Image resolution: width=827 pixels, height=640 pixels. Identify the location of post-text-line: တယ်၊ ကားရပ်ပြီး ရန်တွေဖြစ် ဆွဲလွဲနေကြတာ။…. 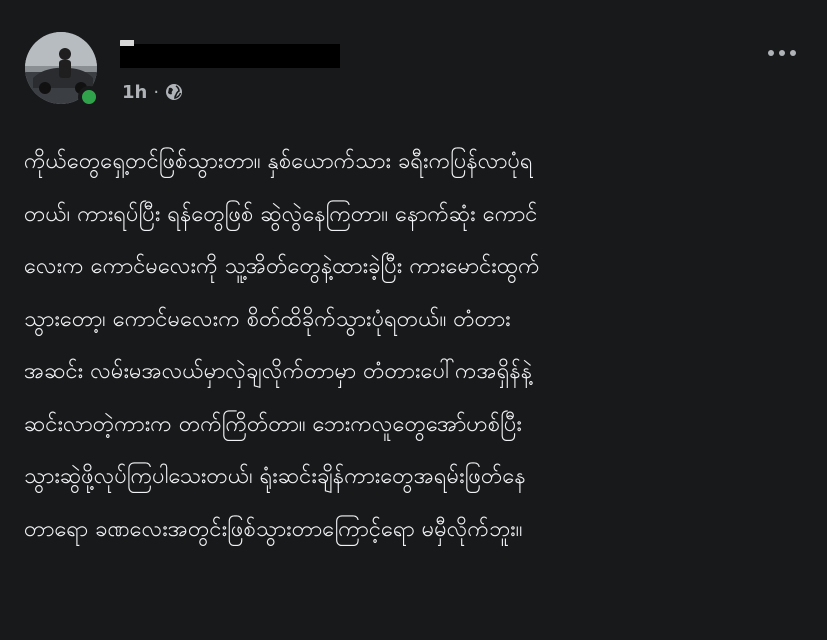
(281, 214).